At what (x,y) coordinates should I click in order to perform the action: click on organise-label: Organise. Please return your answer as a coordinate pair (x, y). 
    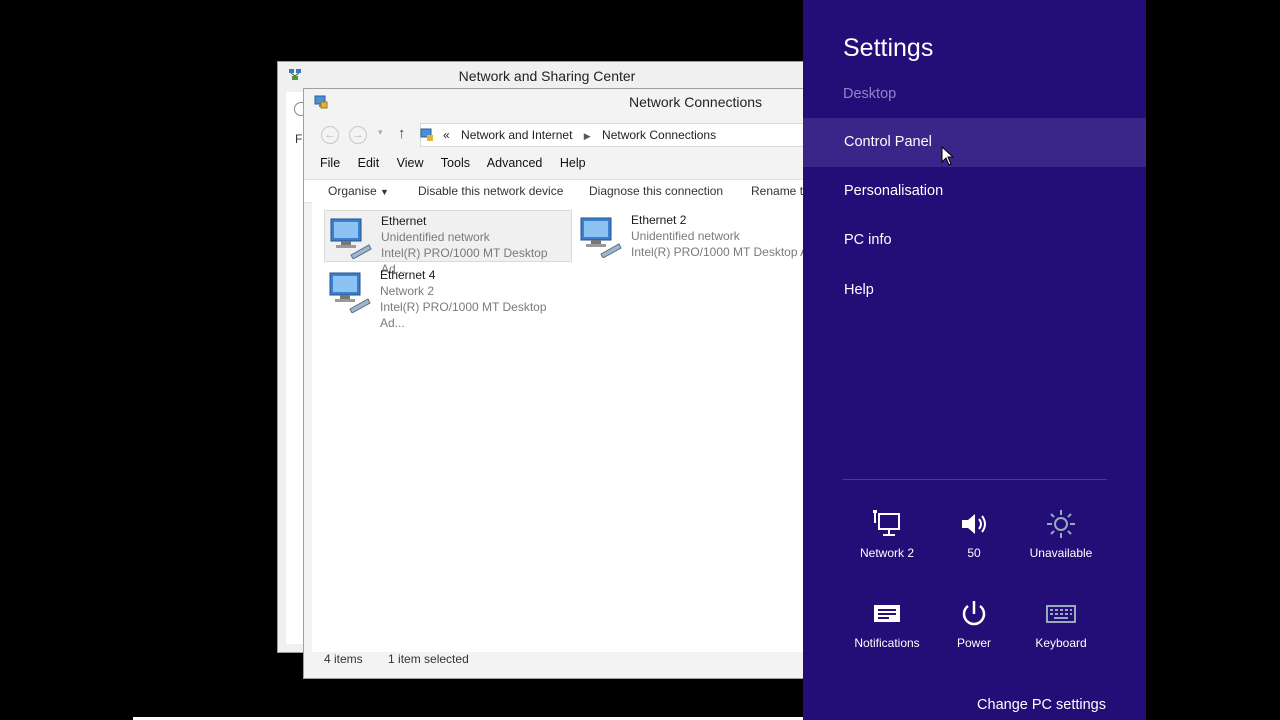
    Looking at the image, I should click on (352, 191).